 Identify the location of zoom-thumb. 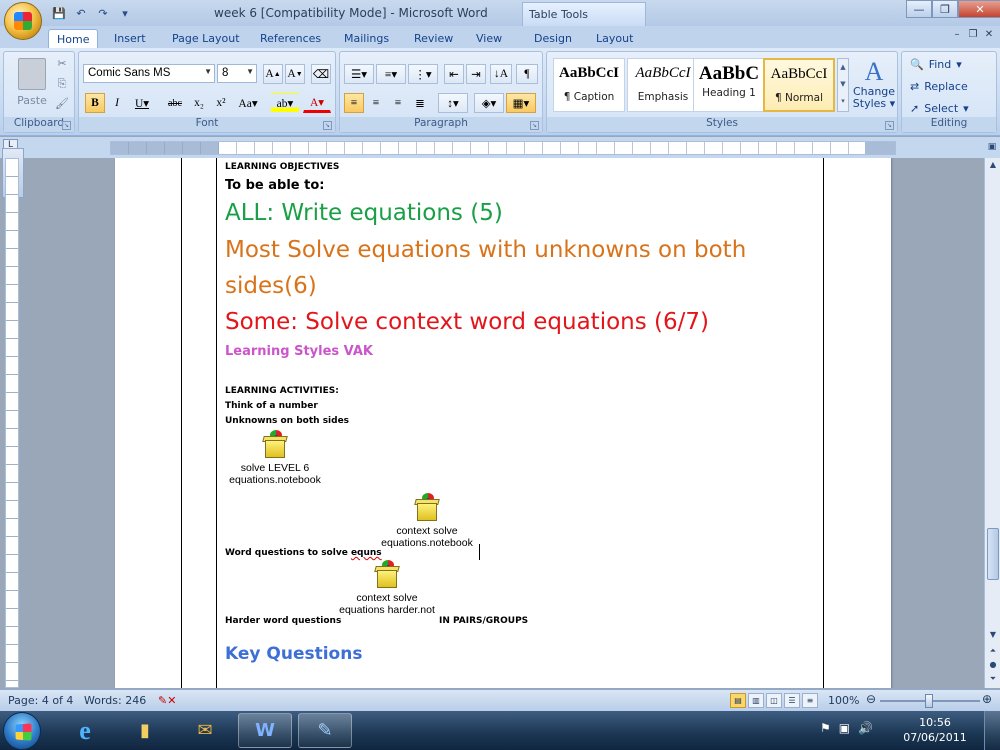
(929, 701).